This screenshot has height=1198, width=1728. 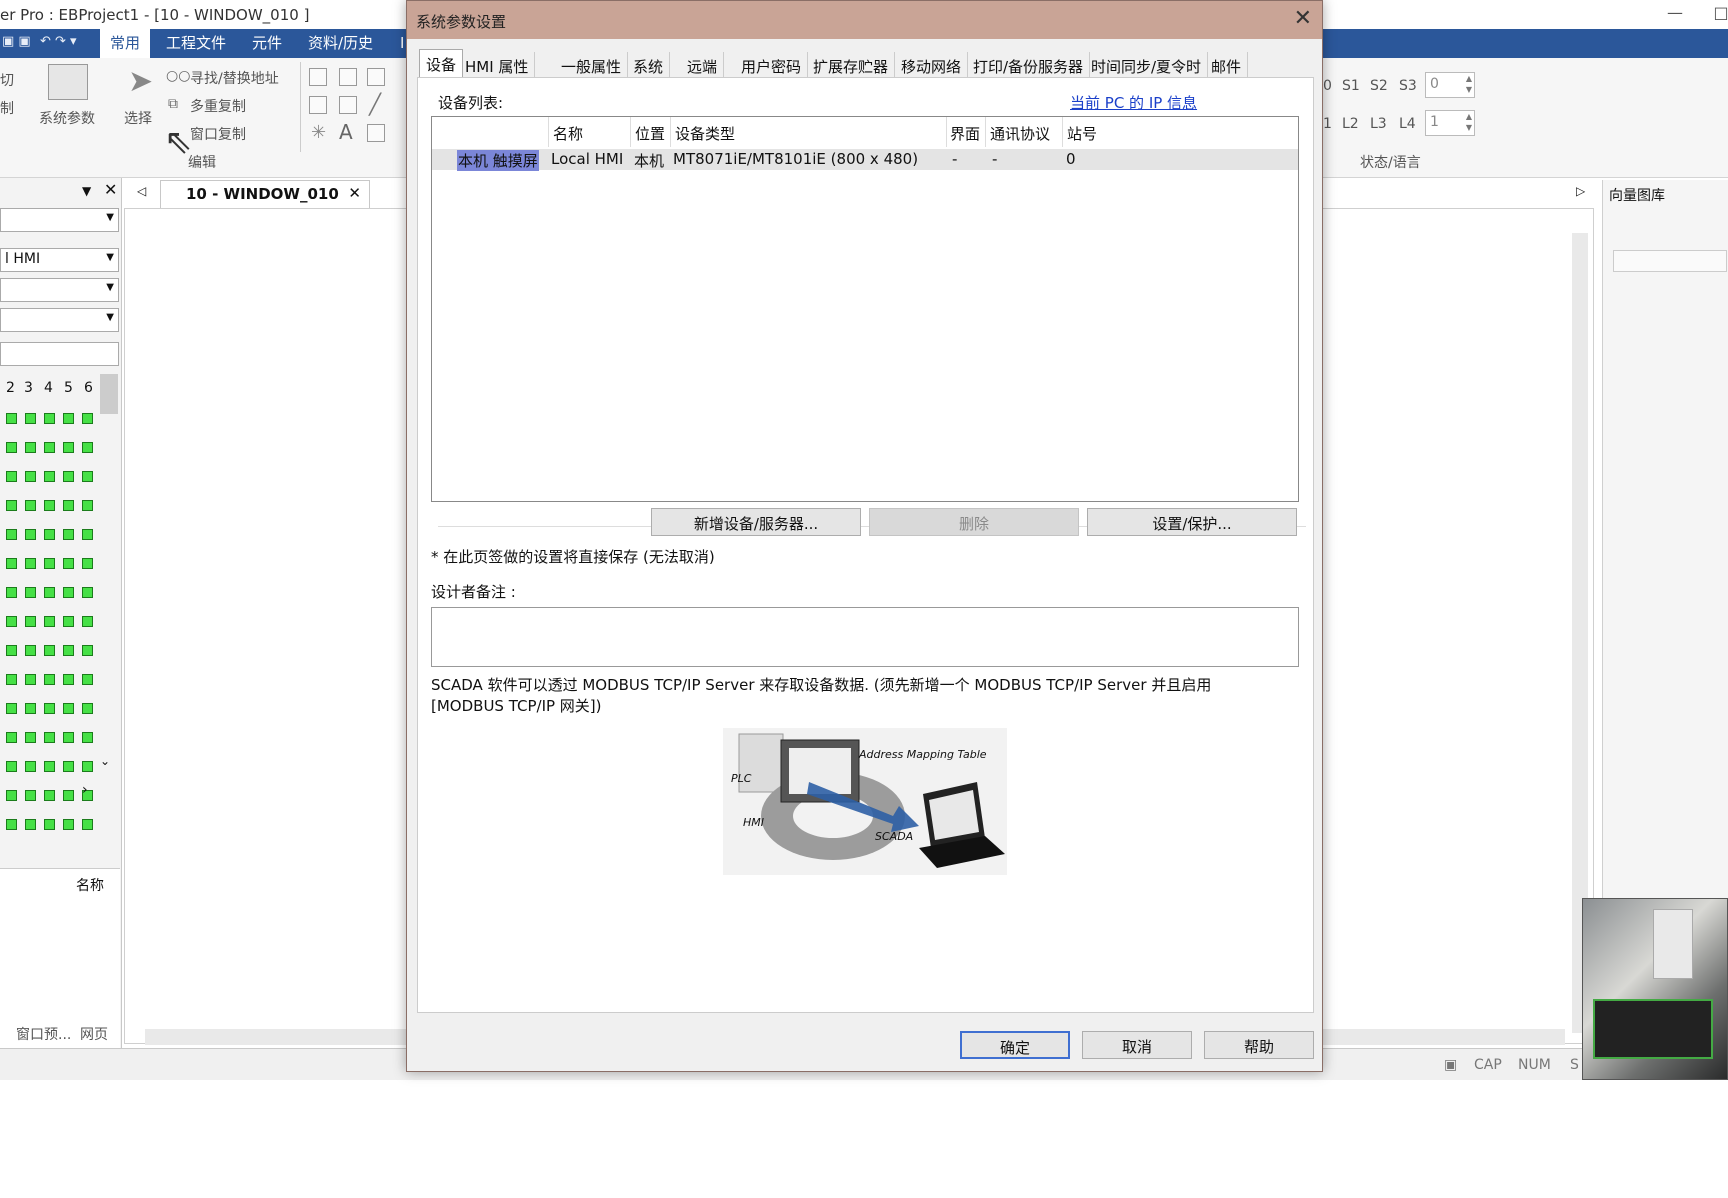 I want to click on tab-print-backup-server: 打印/备份服务器, so click(x=1029, y=64).